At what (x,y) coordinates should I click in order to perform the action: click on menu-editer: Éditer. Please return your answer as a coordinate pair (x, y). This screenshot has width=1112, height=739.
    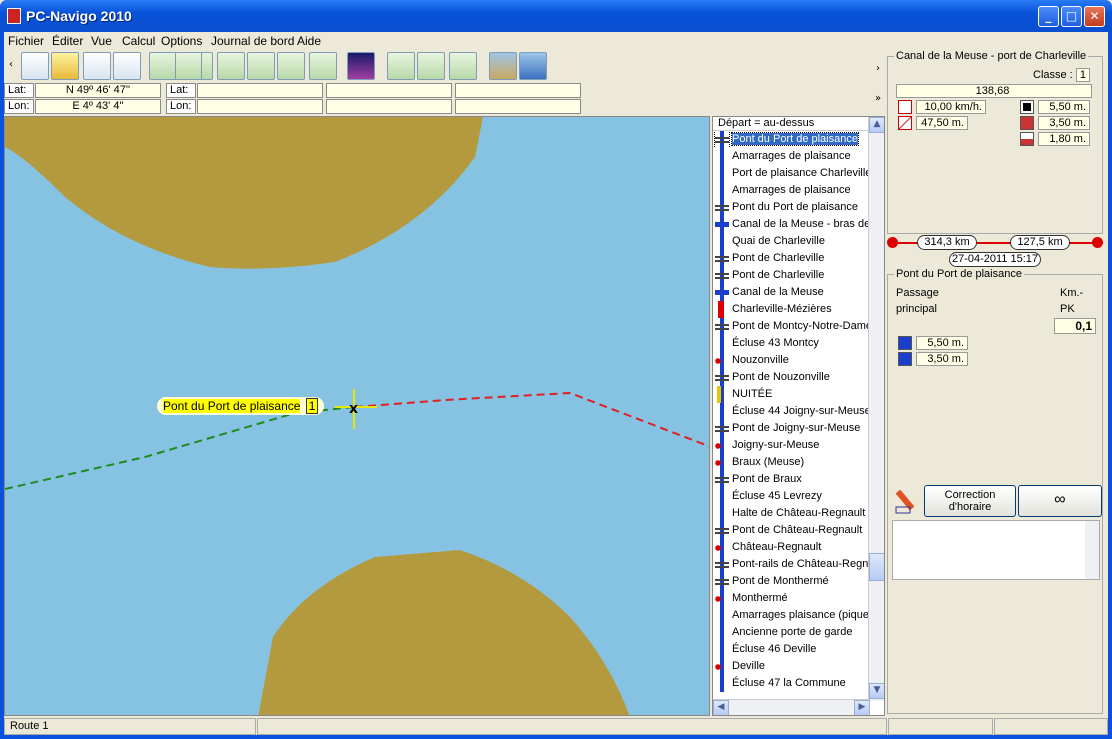
    Looking at the image, I should click on (67, 41).